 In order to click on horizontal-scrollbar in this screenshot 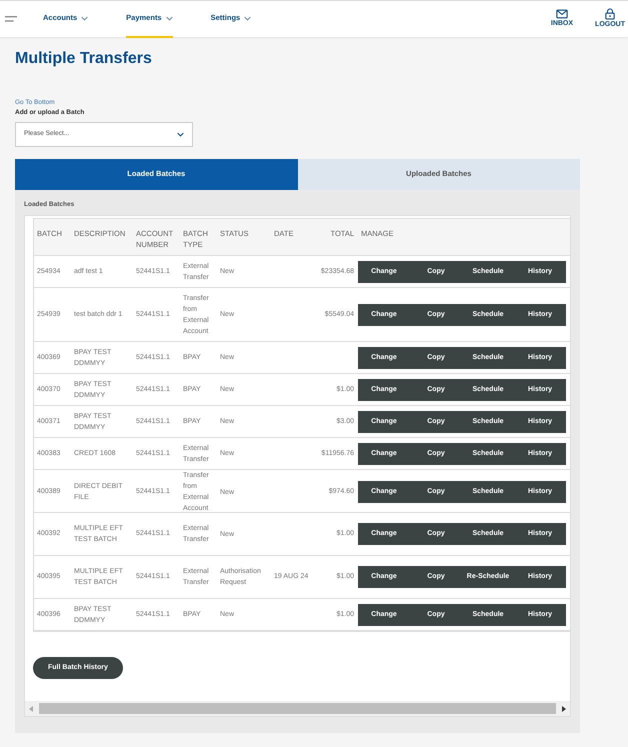, I will do `click(297, 708)`.